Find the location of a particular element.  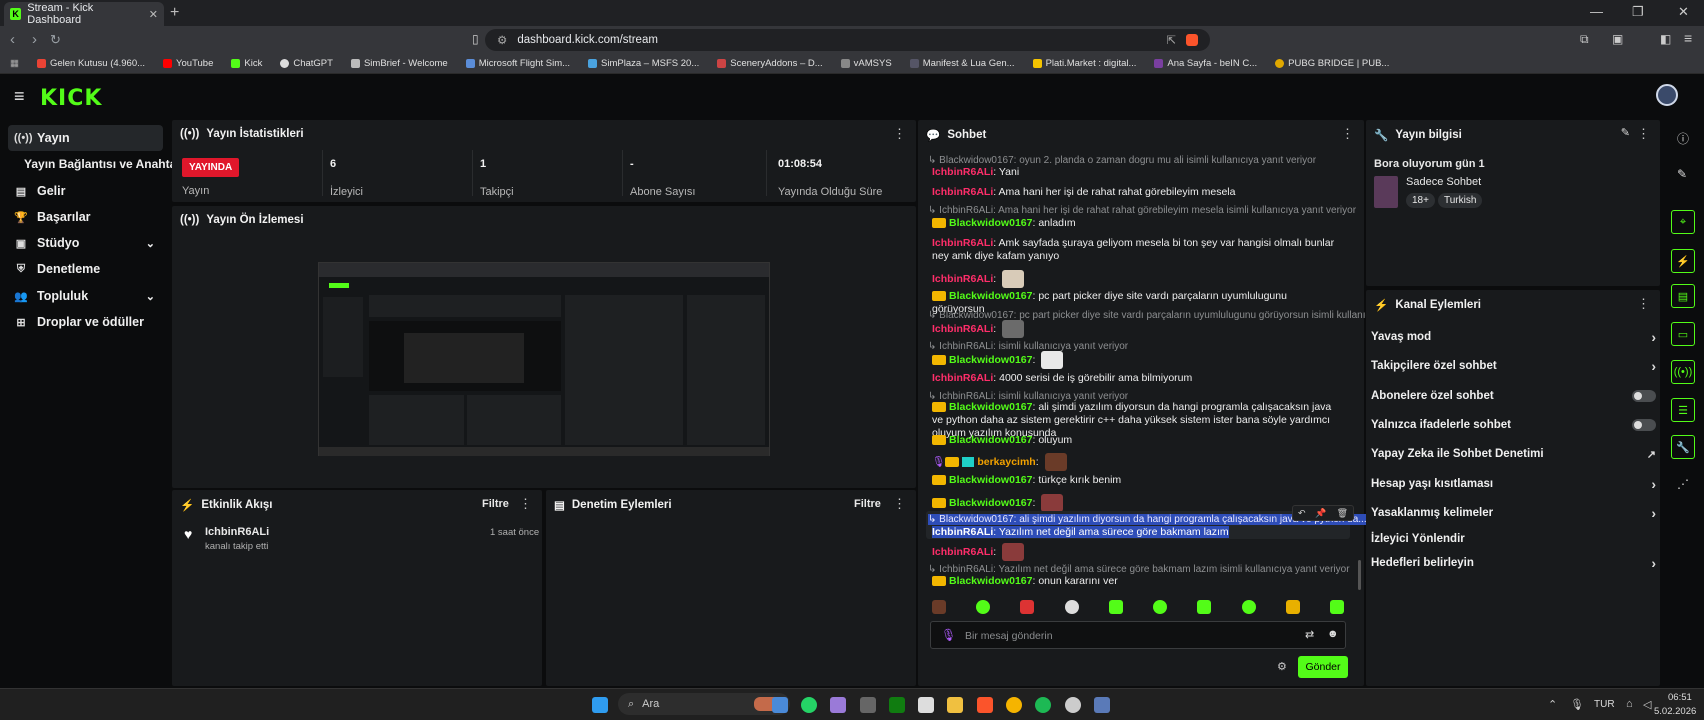

emotes-only-toggle is located at coordinates (1644, 425).